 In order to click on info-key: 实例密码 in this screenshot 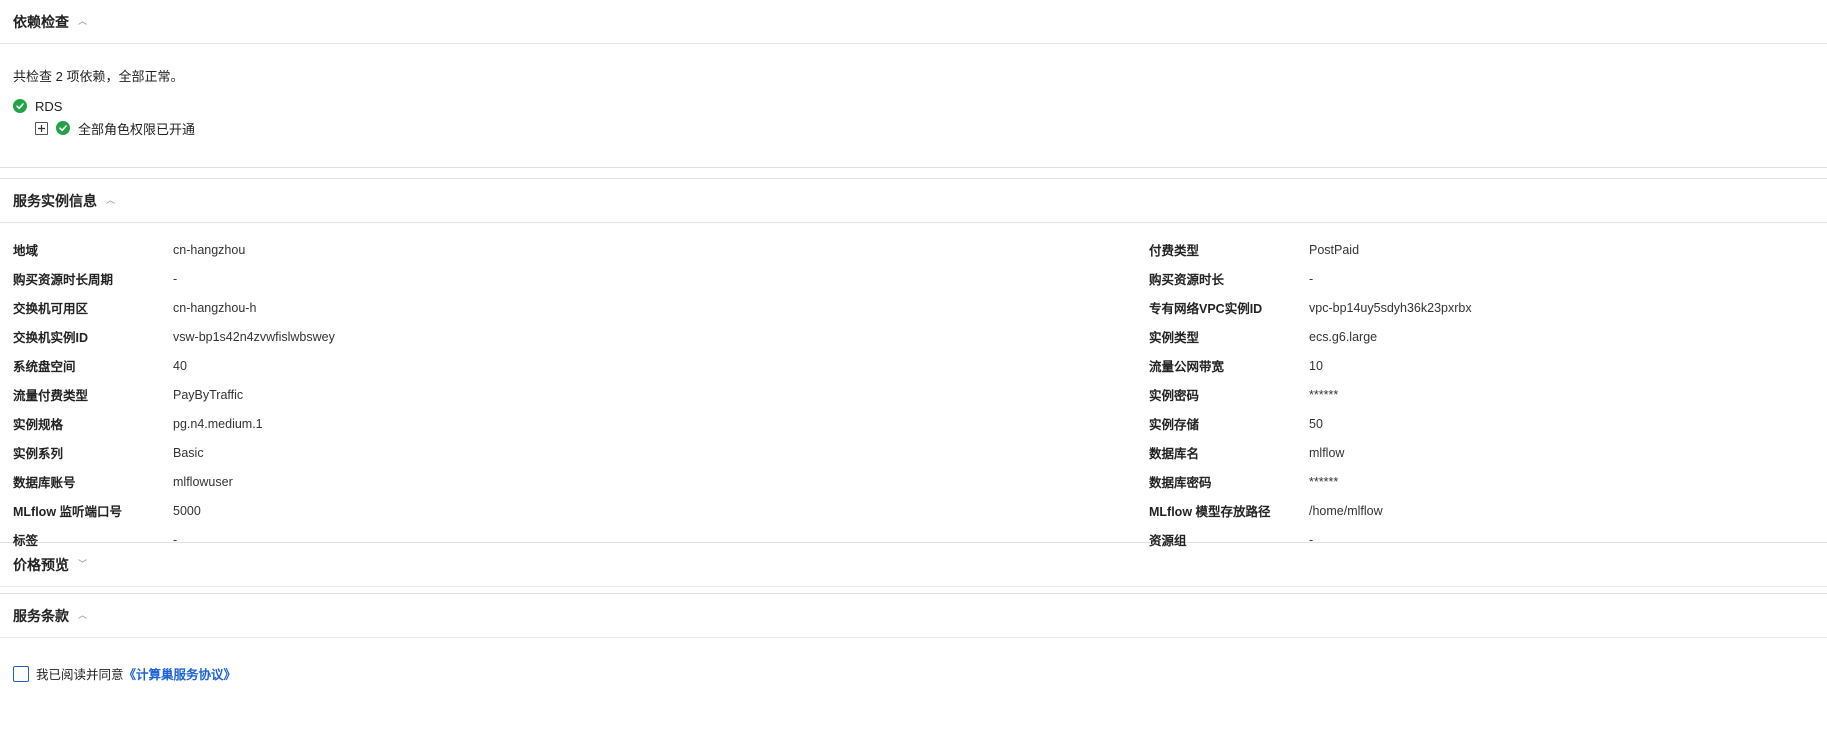, I will do `click(1174, 396)`.